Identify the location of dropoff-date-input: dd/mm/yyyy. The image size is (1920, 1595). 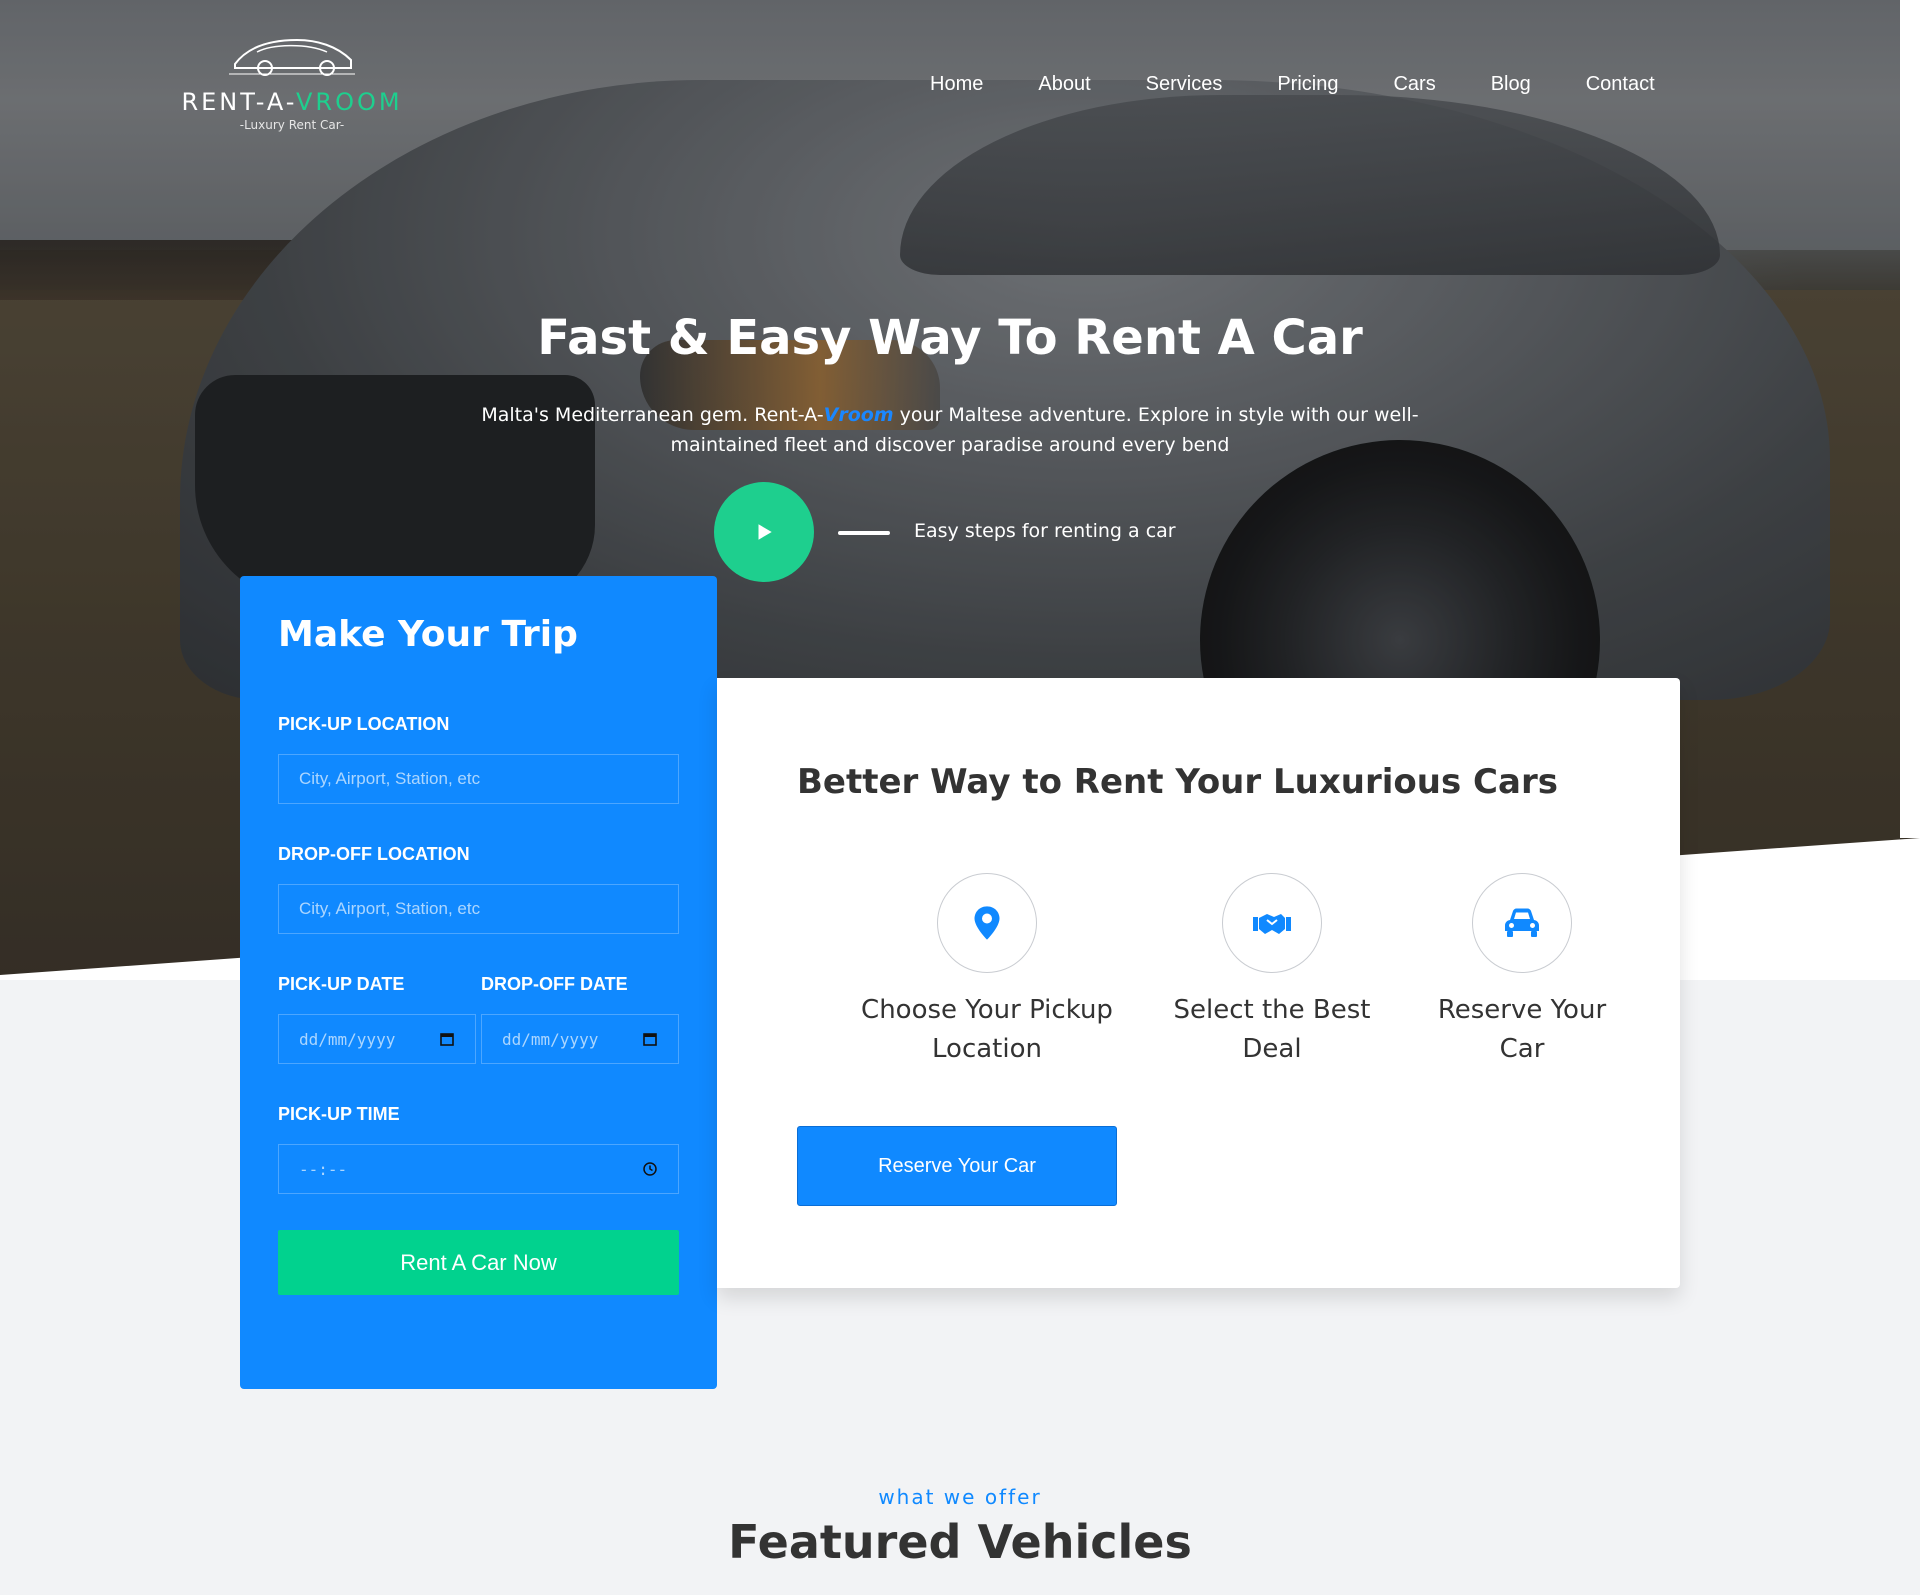
(580, 1039).